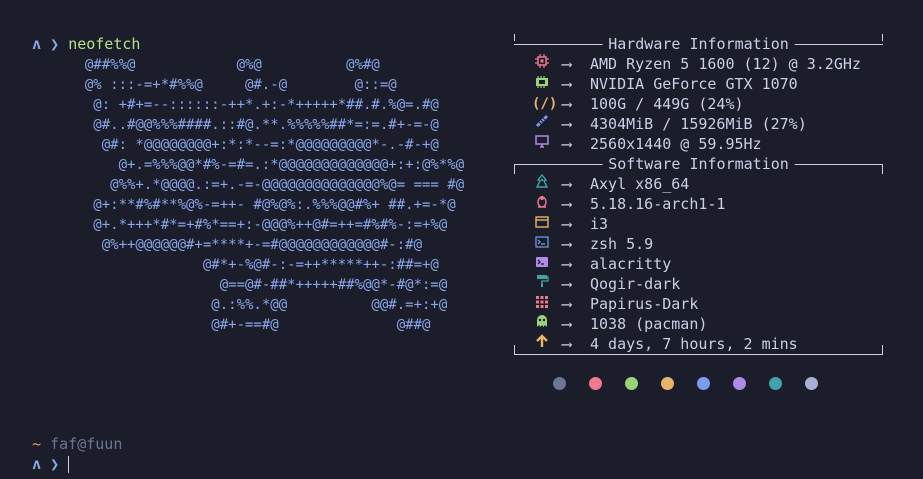 The image size is (923, 479). I want to click on theme-value: Qogir-dark, so click(635, 284).